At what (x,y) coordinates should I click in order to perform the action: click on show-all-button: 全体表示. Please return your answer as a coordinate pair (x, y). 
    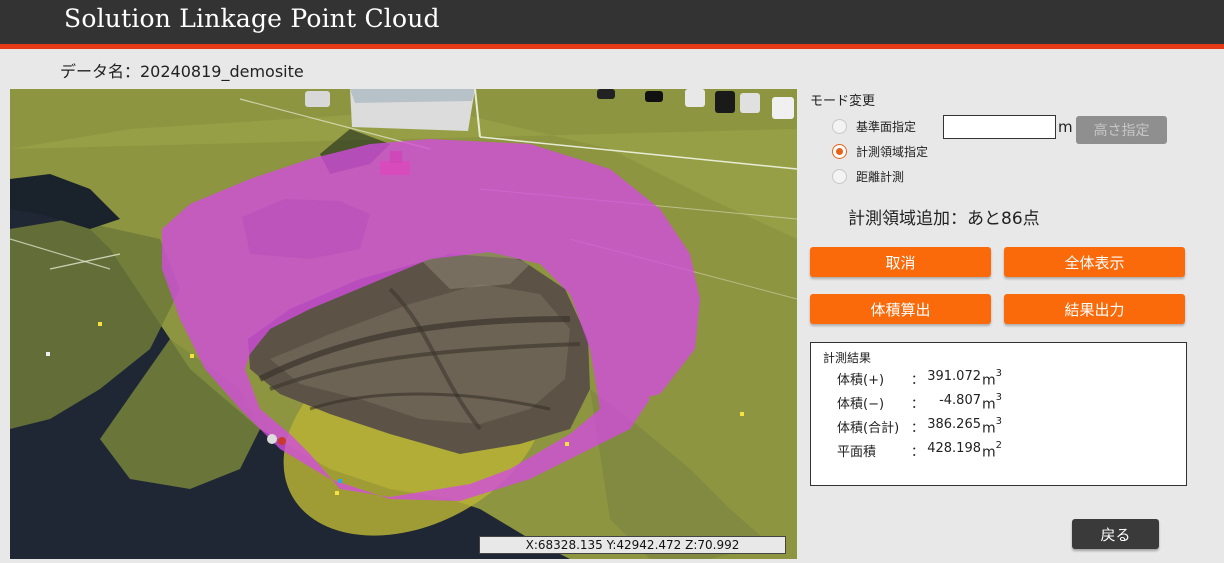
    Looking at the image, I should click on (1094, 262).